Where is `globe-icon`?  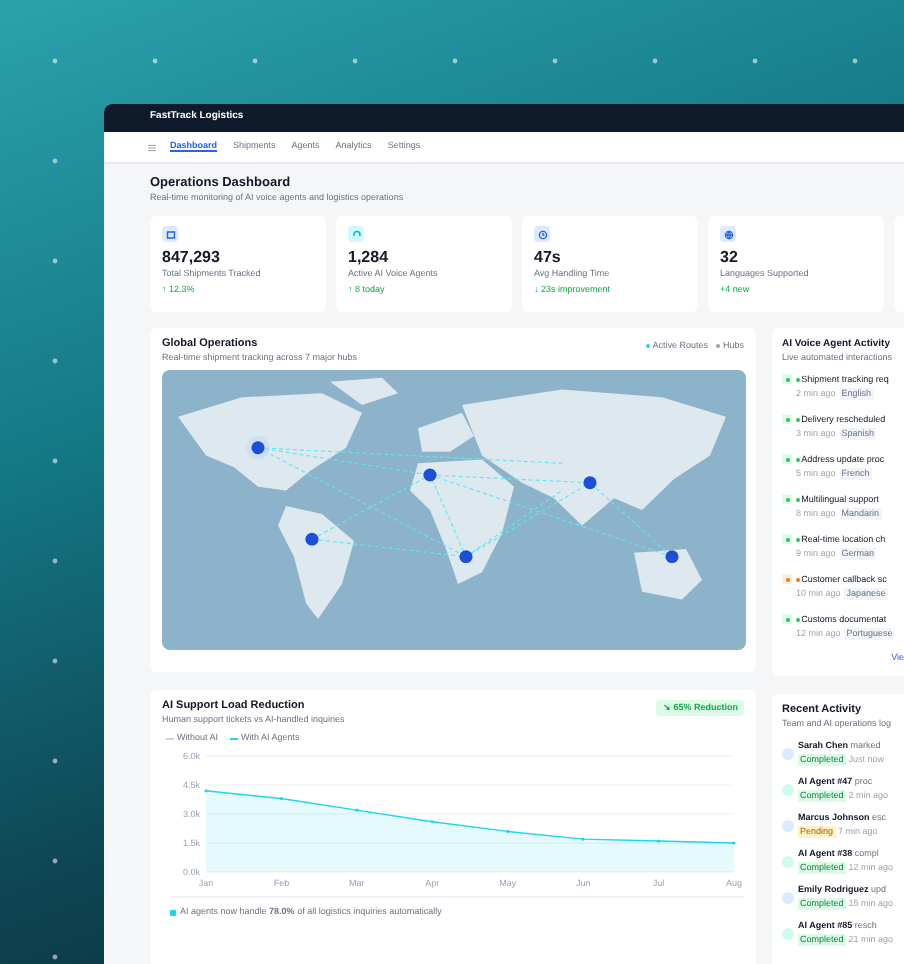 globe-icon is located at coordinates (728, 234).